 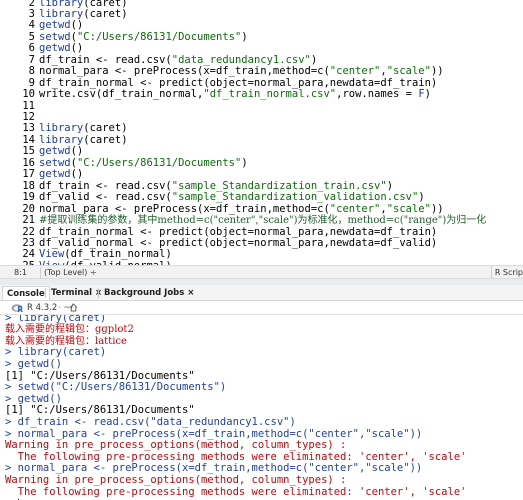 I want to click on console-input-line: > setwd("C:/Users/86131/Documents"), so click(x=116, y=387).